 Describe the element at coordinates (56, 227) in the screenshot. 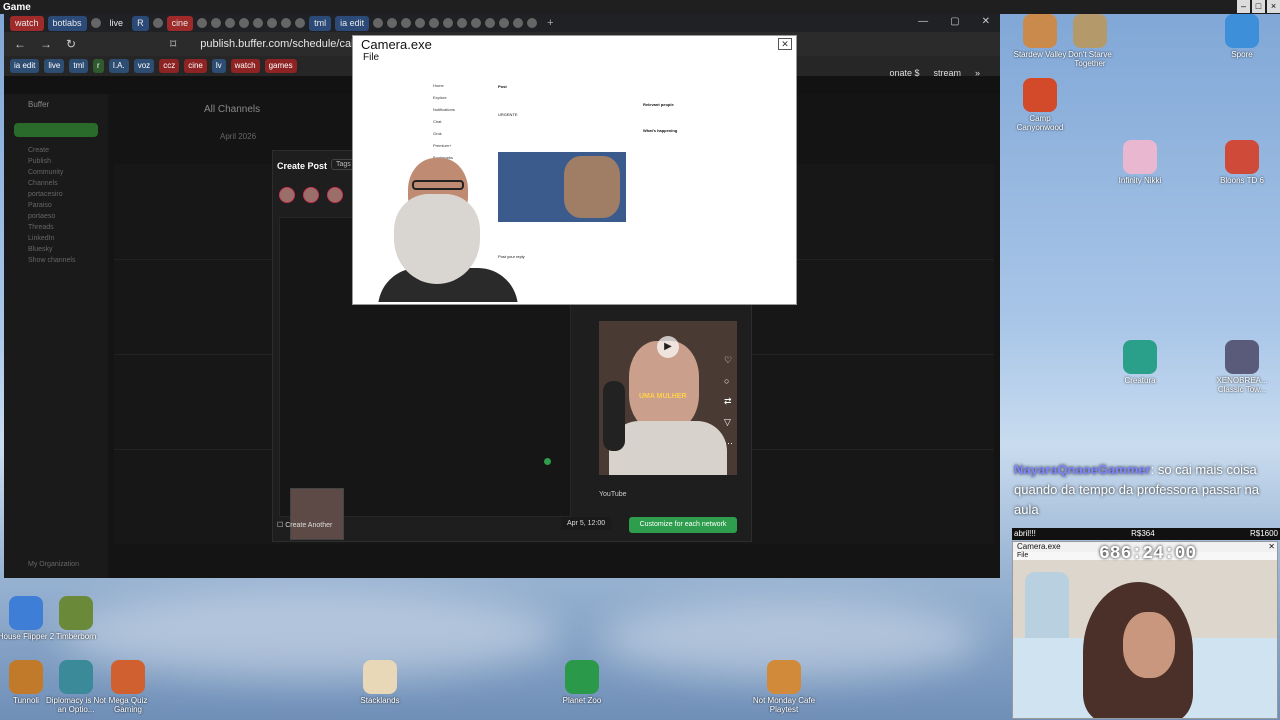

I see `sidebar-item: Threads` at that location.